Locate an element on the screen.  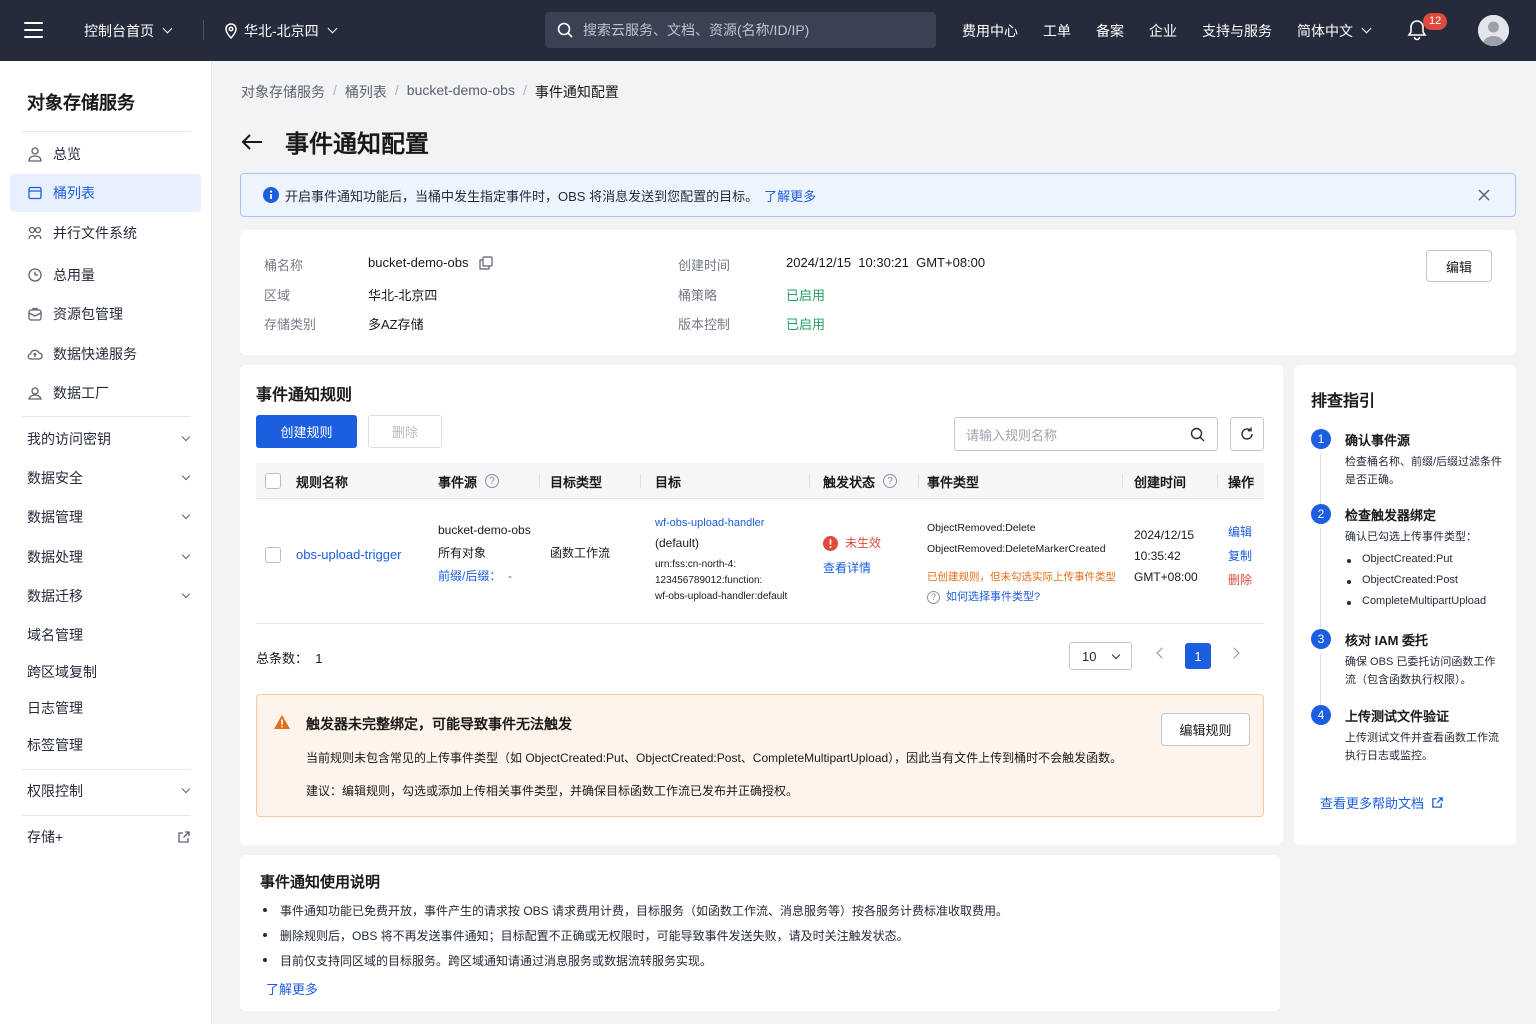
factory-icon is located at coordinates (35, 393).